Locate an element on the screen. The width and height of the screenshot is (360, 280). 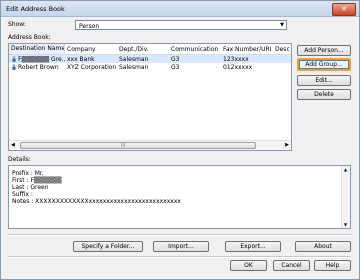
title-bar: Edit Address Book ✕ is located at coordinates (180, 9).